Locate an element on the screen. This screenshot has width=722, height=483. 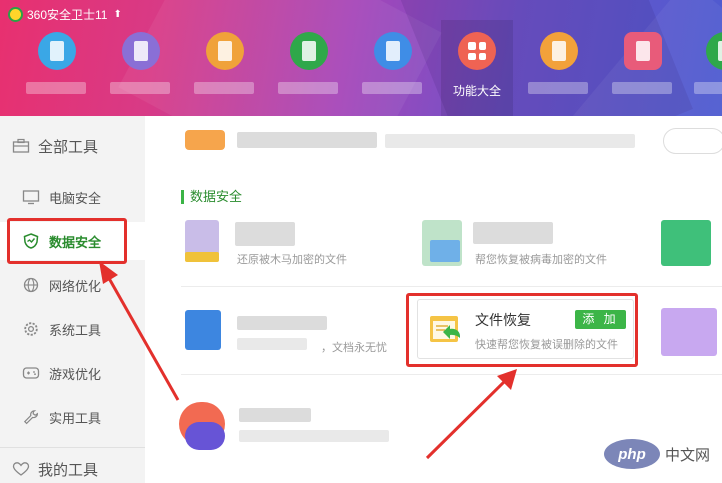
section-title-data-security: 数据安全 is located at coordinates (211, 197).